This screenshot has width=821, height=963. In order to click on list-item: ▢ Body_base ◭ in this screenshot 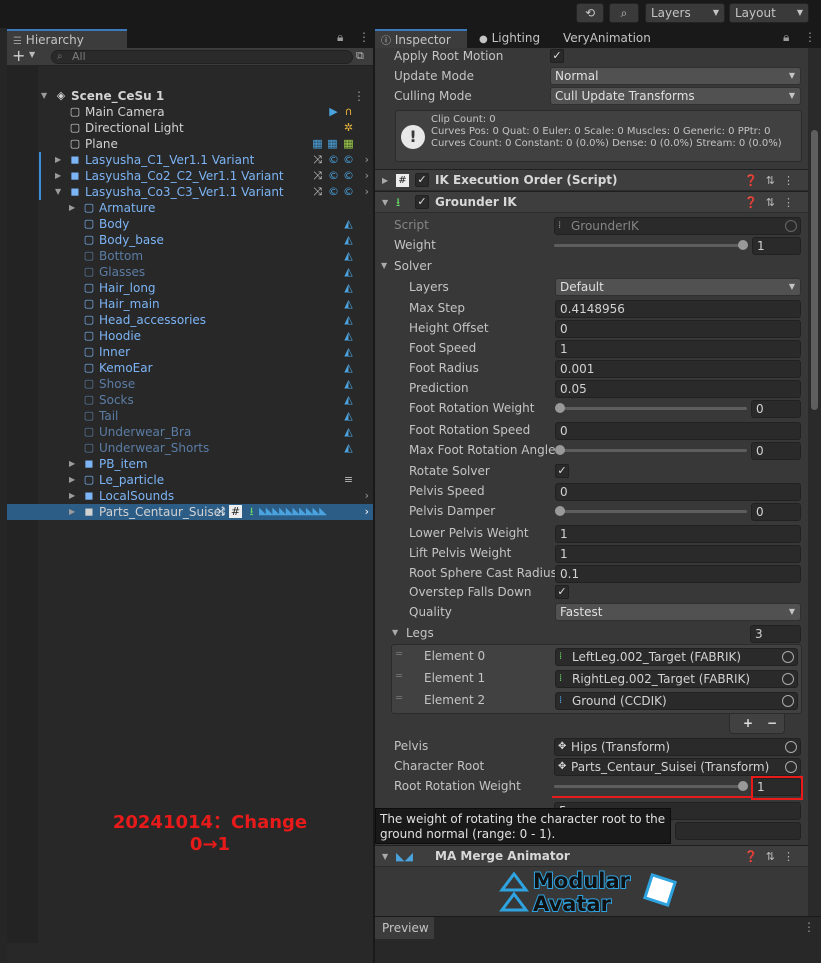, I will do `click(190, 240)`.